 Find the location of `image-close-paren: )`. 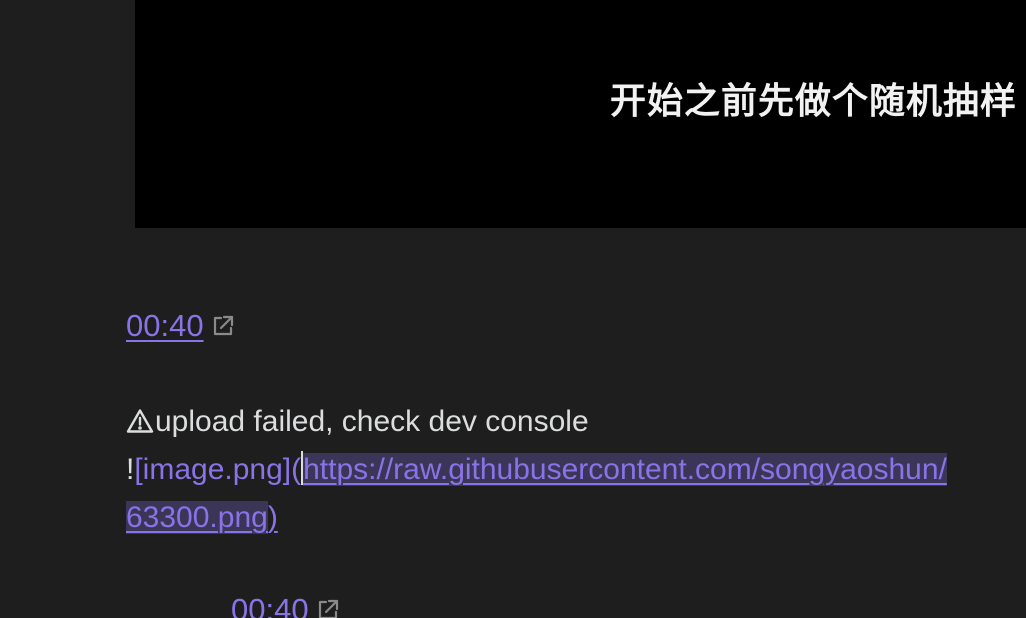

image-close-paren: ) is located at coordinates (272, 517).